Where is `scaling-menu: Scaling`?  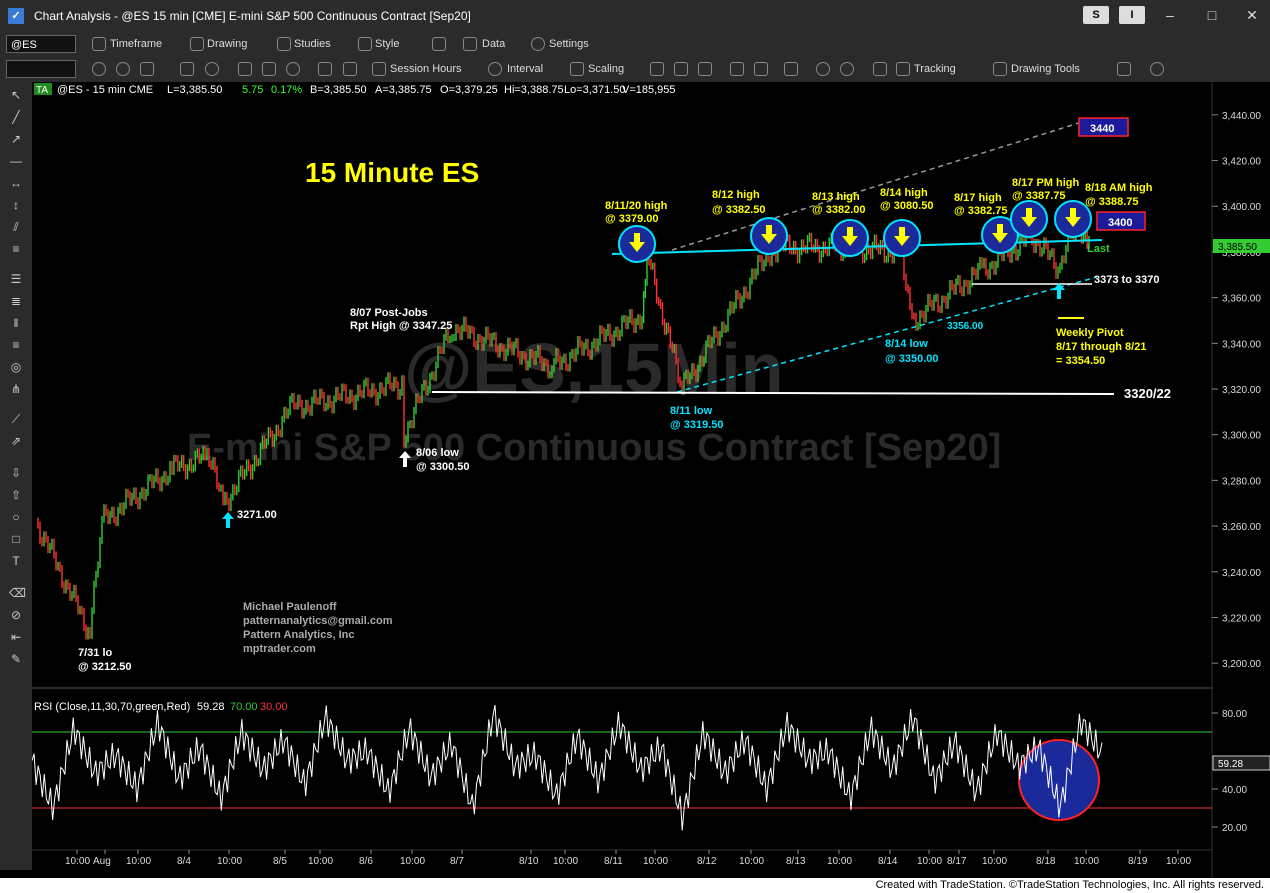 scaling-menu: Scaling is located at coordinates (606, 69).